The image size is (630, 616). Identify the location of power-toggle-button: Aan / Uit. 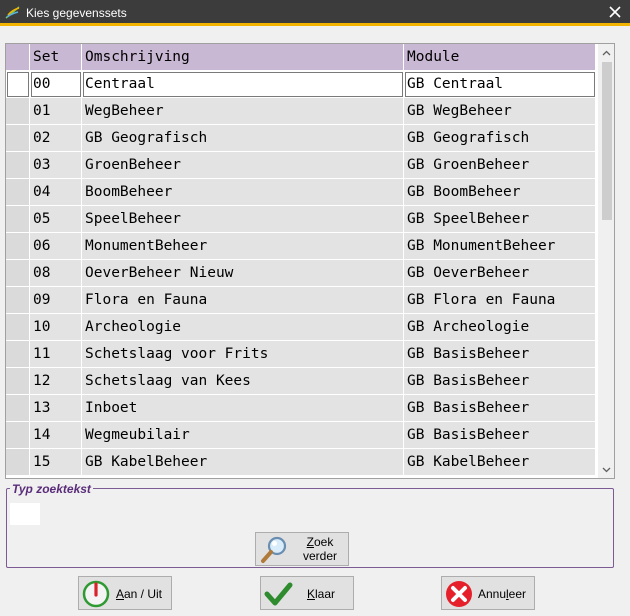
(125, 593).